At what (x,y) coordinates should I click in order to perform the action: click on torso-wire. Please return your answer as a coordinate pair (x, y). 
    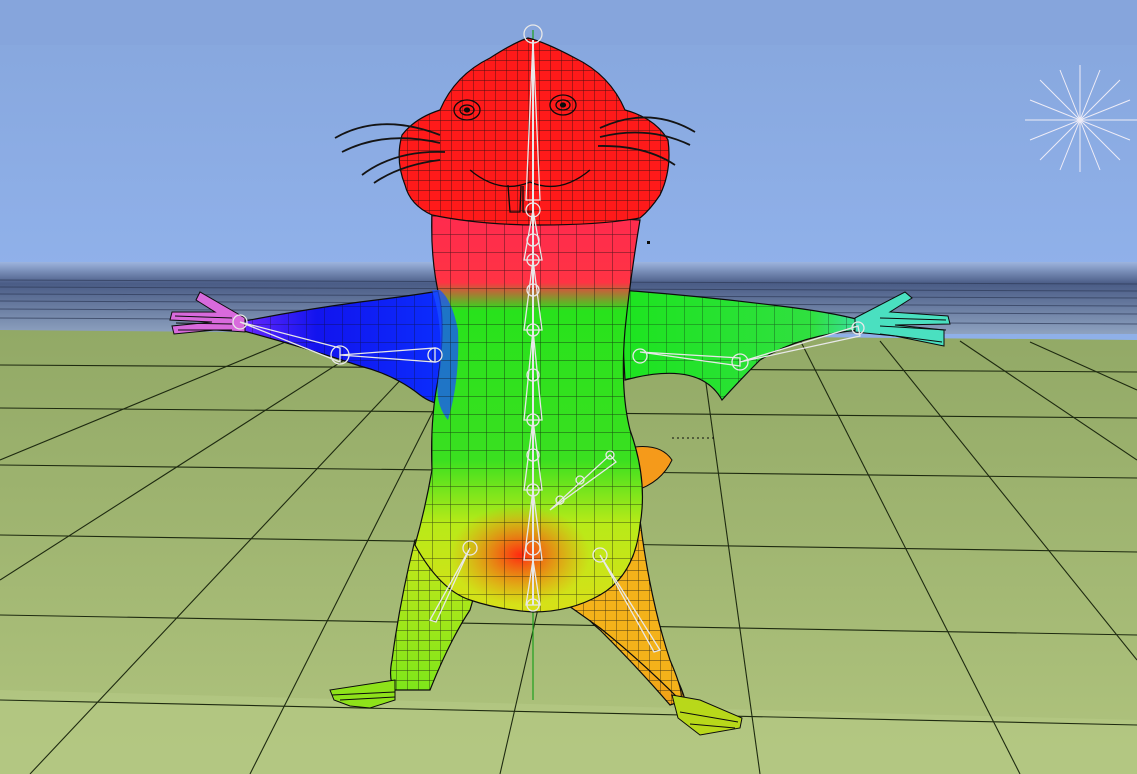
    Looking at the image, I should click on (529, 411).